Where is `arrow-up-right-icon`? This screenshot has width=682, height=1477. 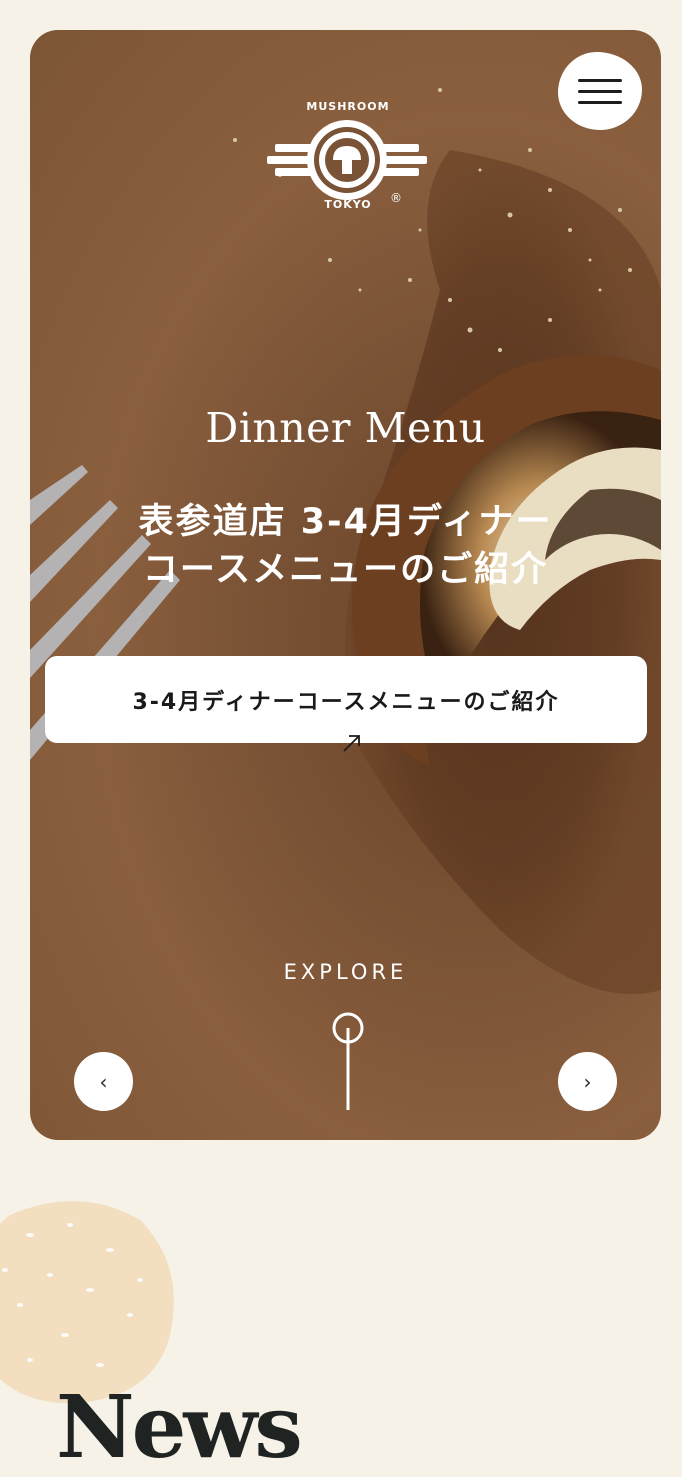
arrow-up-right-icon is located at coordinates (351, 743).